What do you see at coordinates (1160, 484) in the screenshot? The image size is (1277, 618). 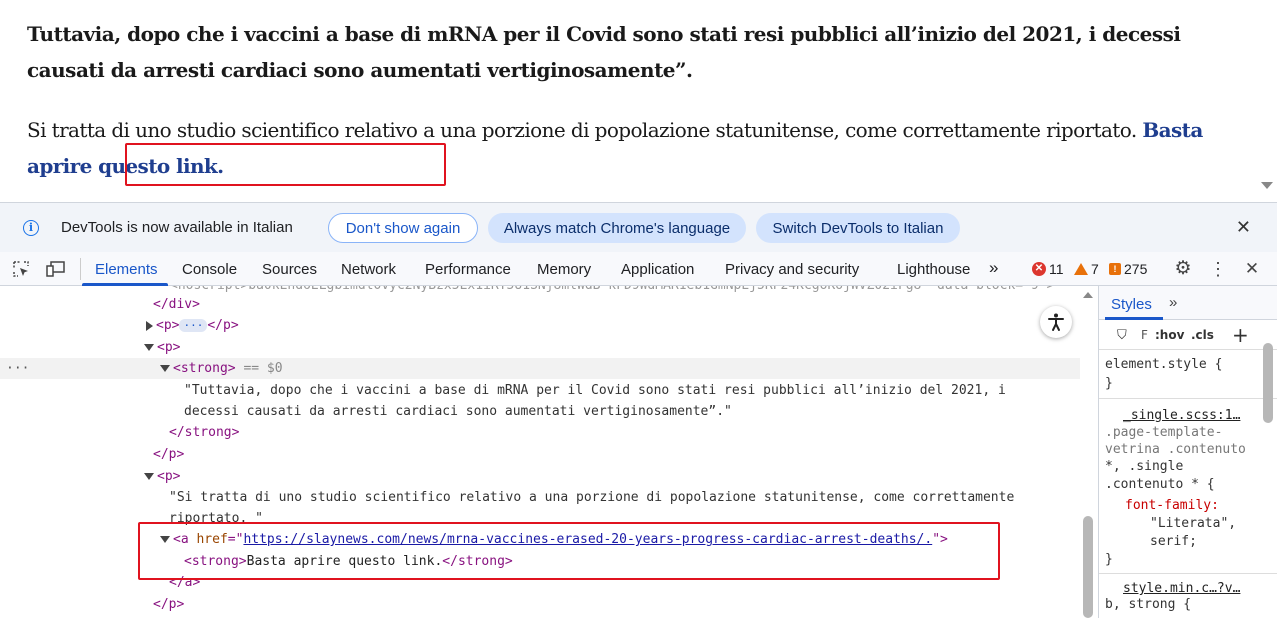 I see `style-selector: .contenuto * {` at bounding box center [1160, 484].